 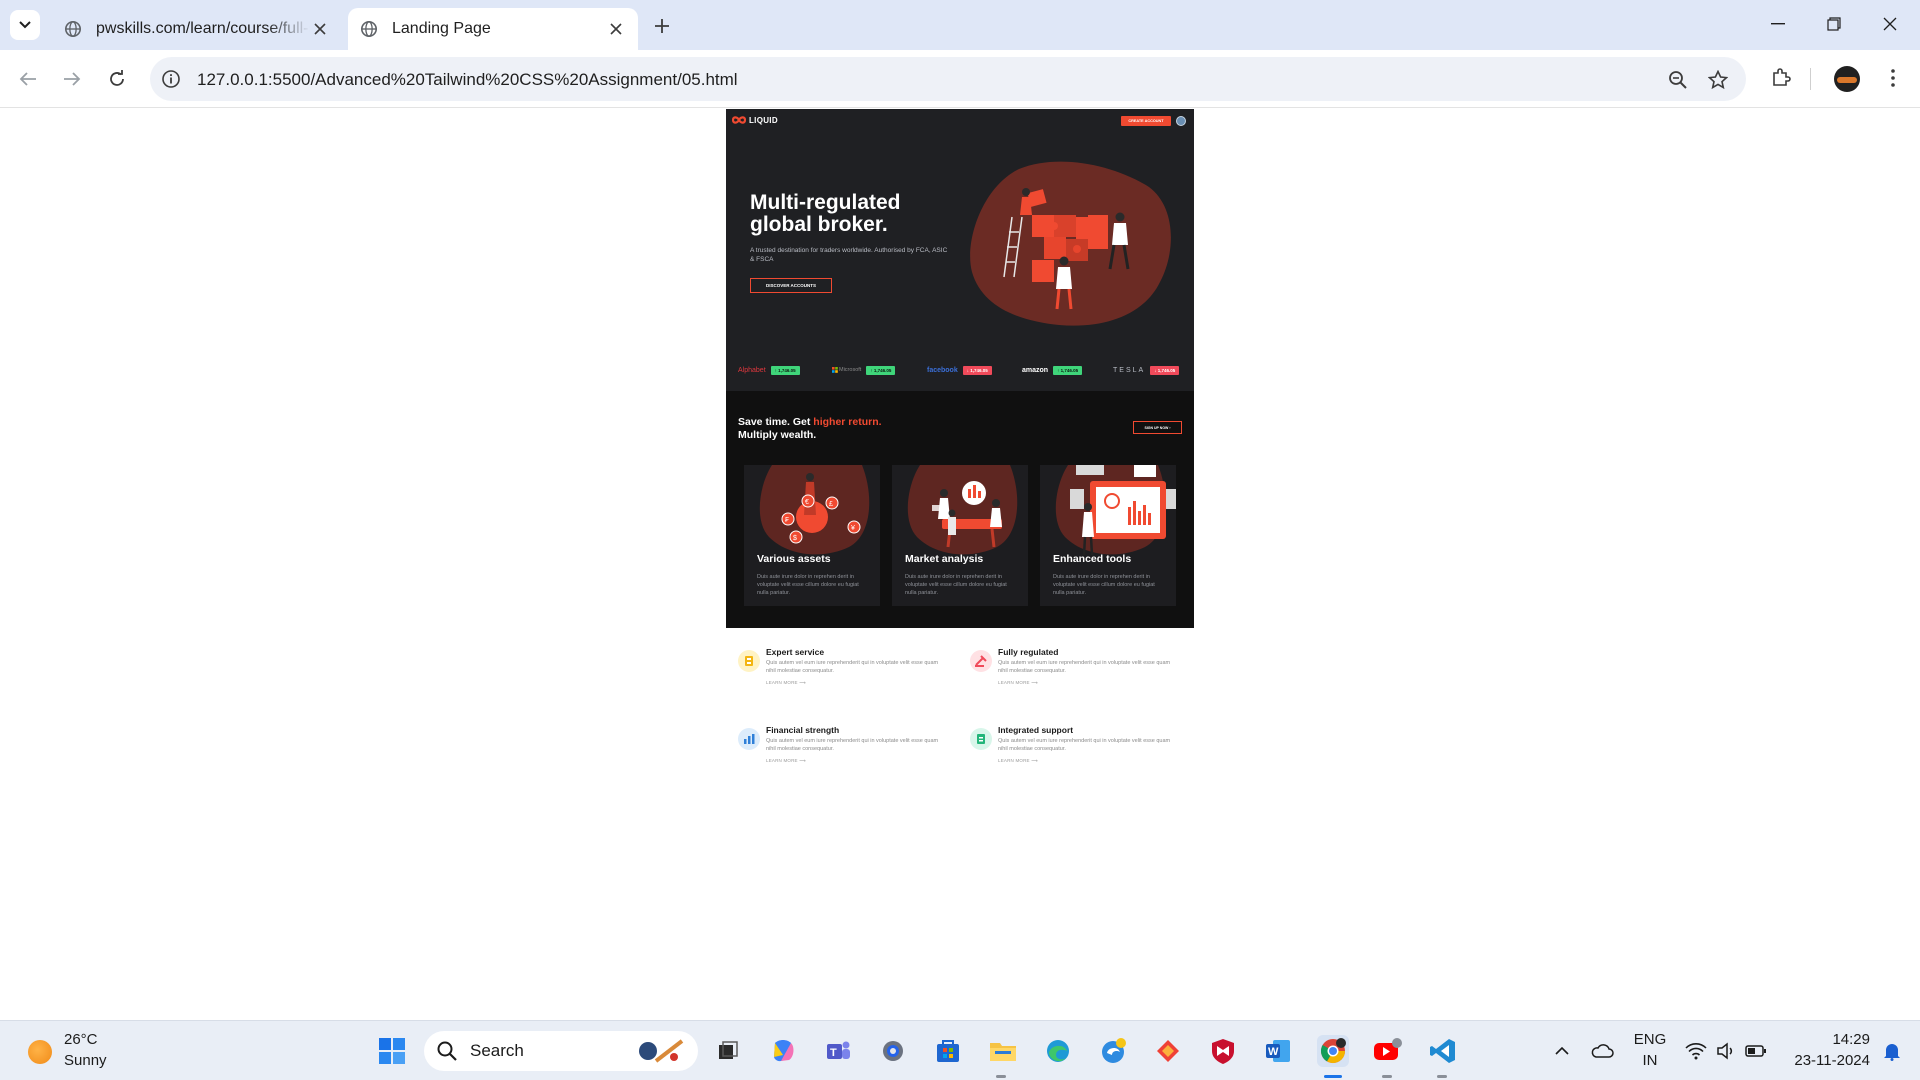 What do you see at coordinates (833, 1053) in the screenshot?
I see `svg-text: T` at bounding box center [833, 1053].